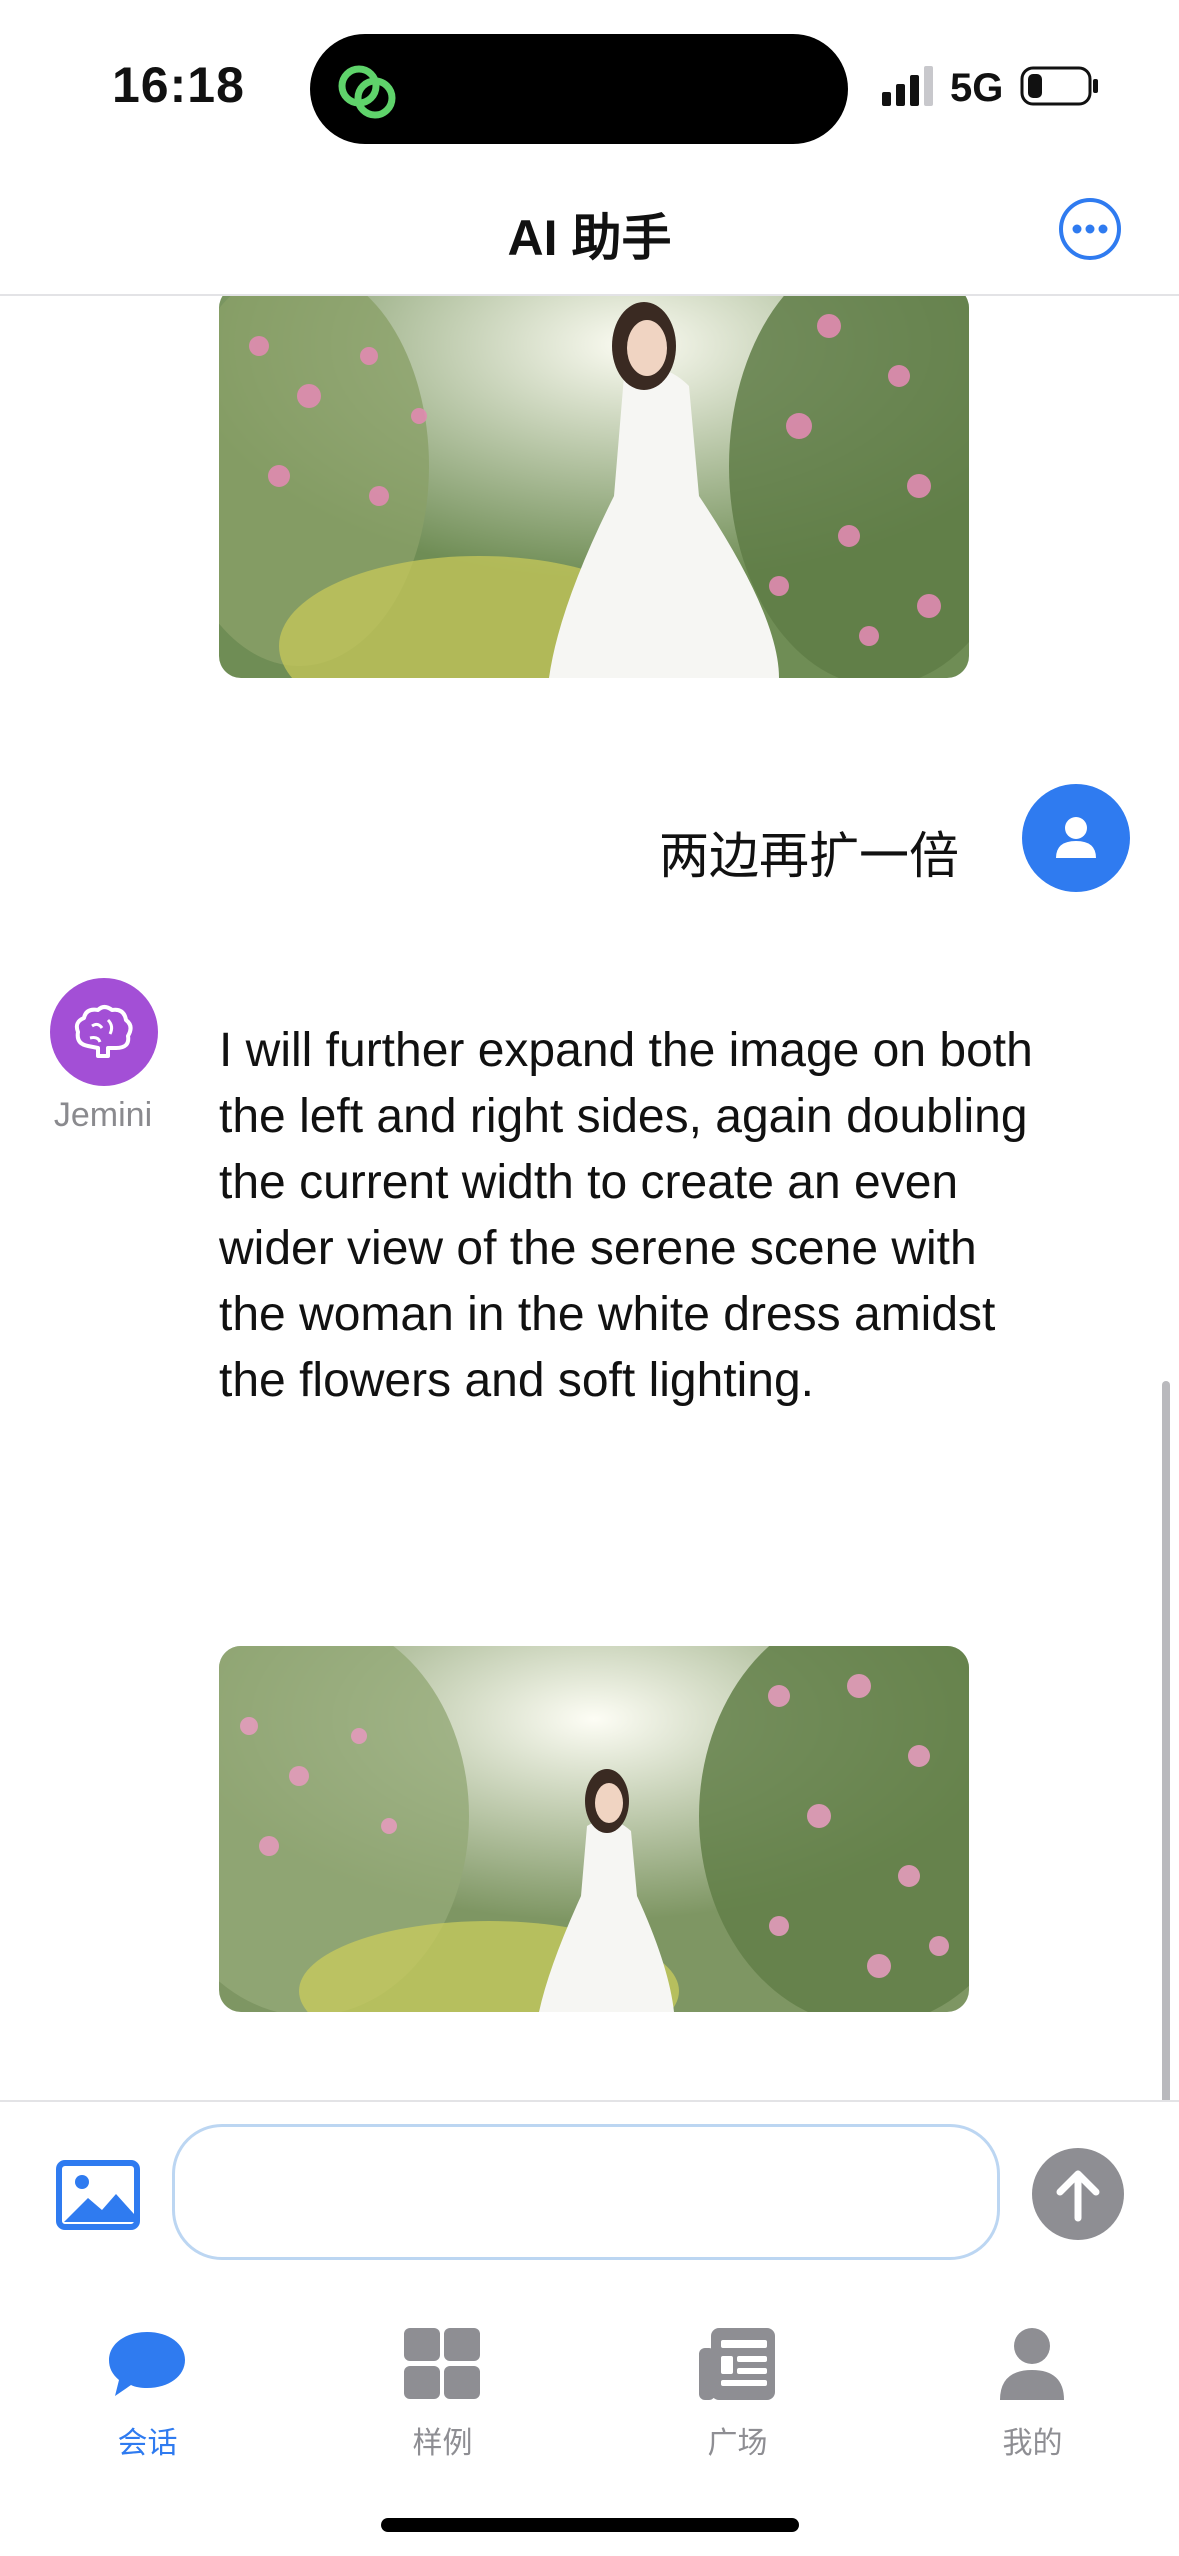  What do you see at coordinates (103, 1115) in the screenshot?
I see `bot-name: Jemini` at bounding box center [103, 1115].